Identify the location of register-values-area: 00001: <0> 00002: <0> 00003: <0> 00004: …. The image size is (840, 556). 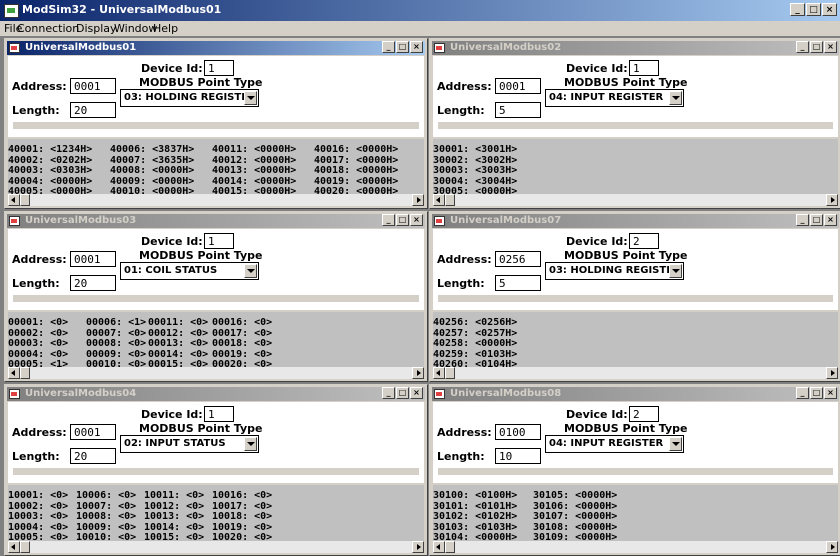
(216, 339).